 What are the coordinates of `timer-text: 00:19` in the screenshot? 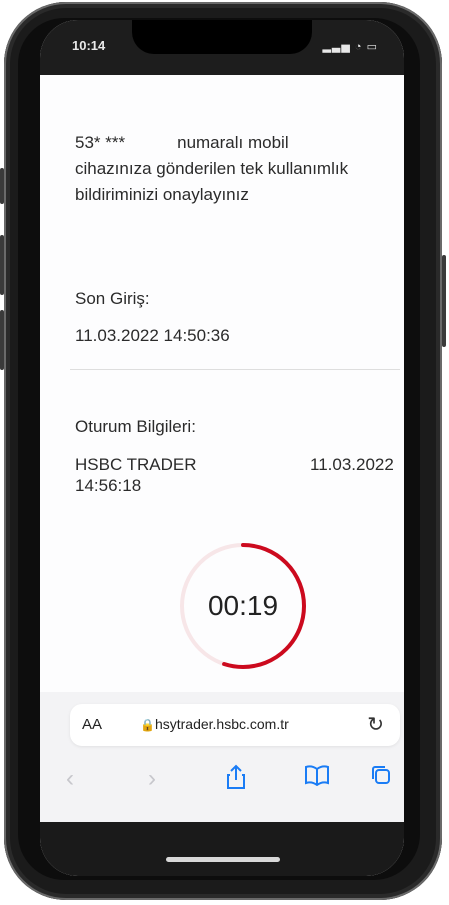 It's located at (243, 605).